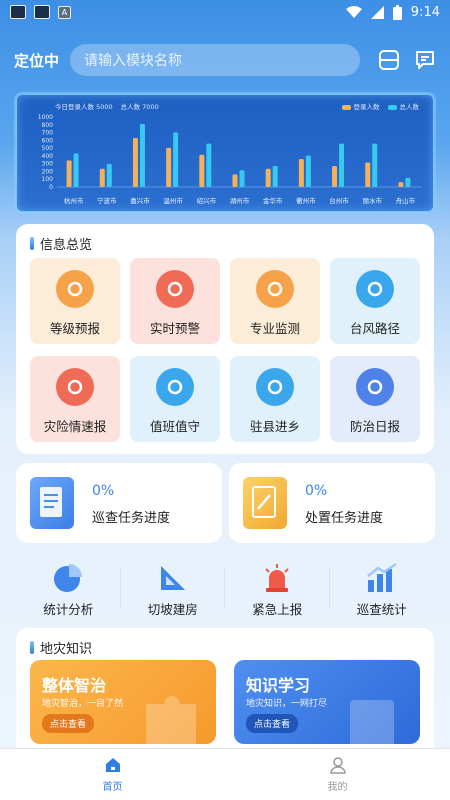 The height and width of the screenshot is (800, 450). Describe the element at coordinates (112, 765) in the screenshot. I see `home-icon` at that location.